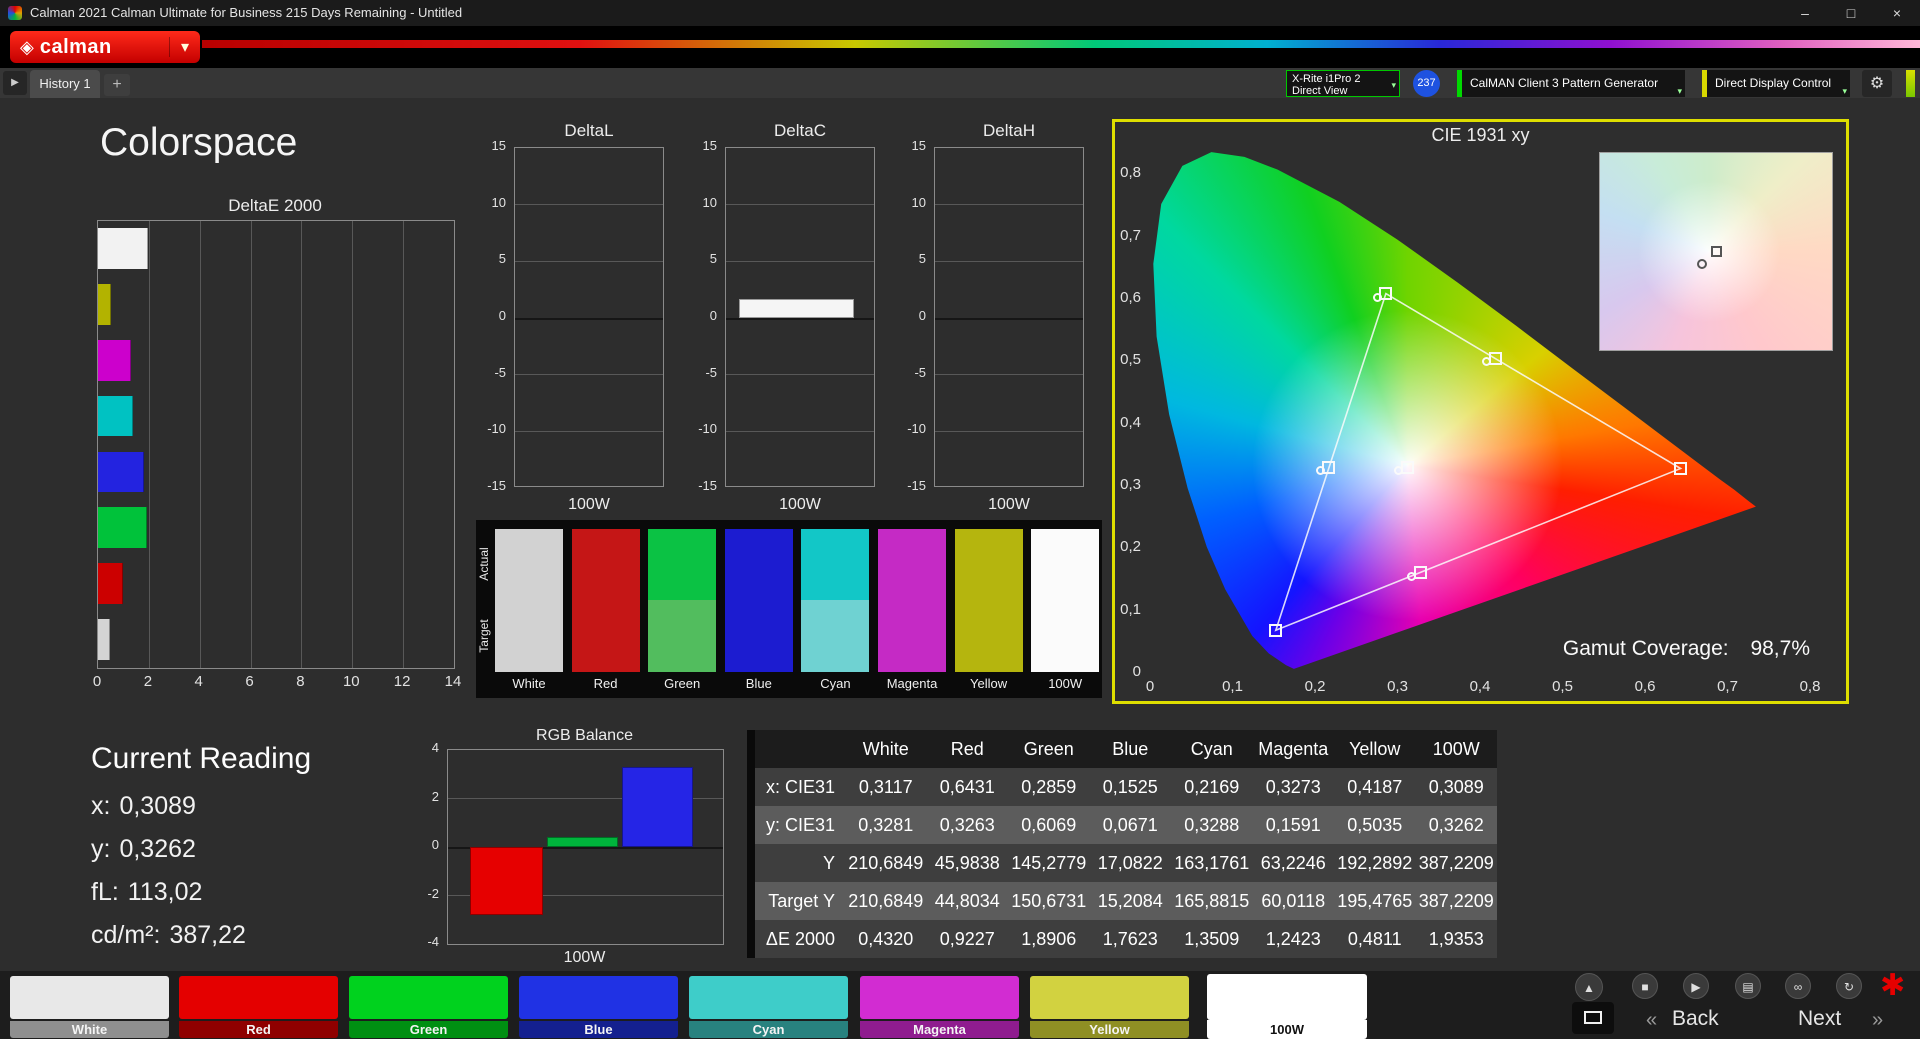 This screenshot has width=1920, height=1039. I want to click on eject-button: ▲, so click(1589, 987).